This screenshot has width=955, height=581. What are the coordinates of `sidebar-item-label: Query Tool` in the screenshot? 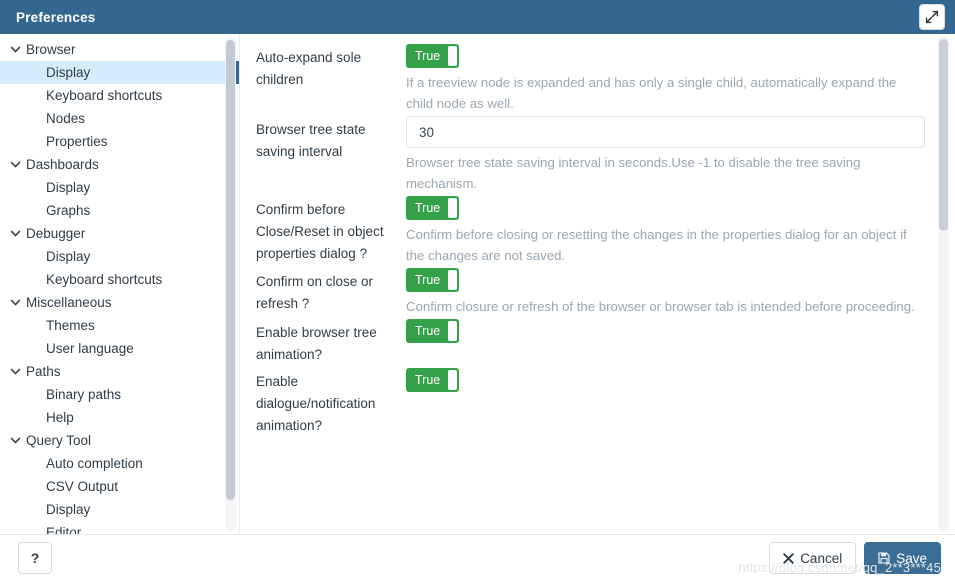 It's located at (59, 440).